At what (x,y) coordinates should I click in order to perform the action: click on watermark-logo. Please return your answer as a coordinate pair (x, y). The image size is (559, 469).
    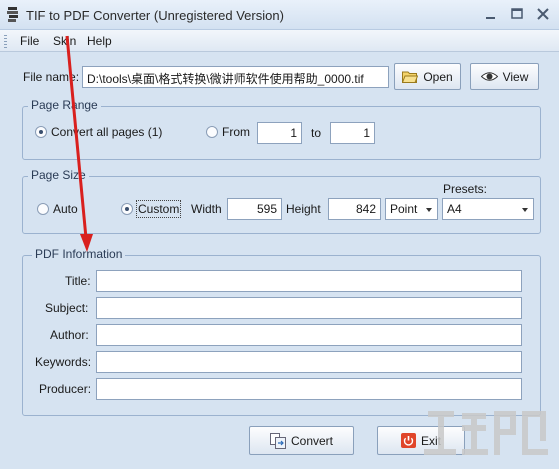
    Looking at the image, I should click on (486, 433).